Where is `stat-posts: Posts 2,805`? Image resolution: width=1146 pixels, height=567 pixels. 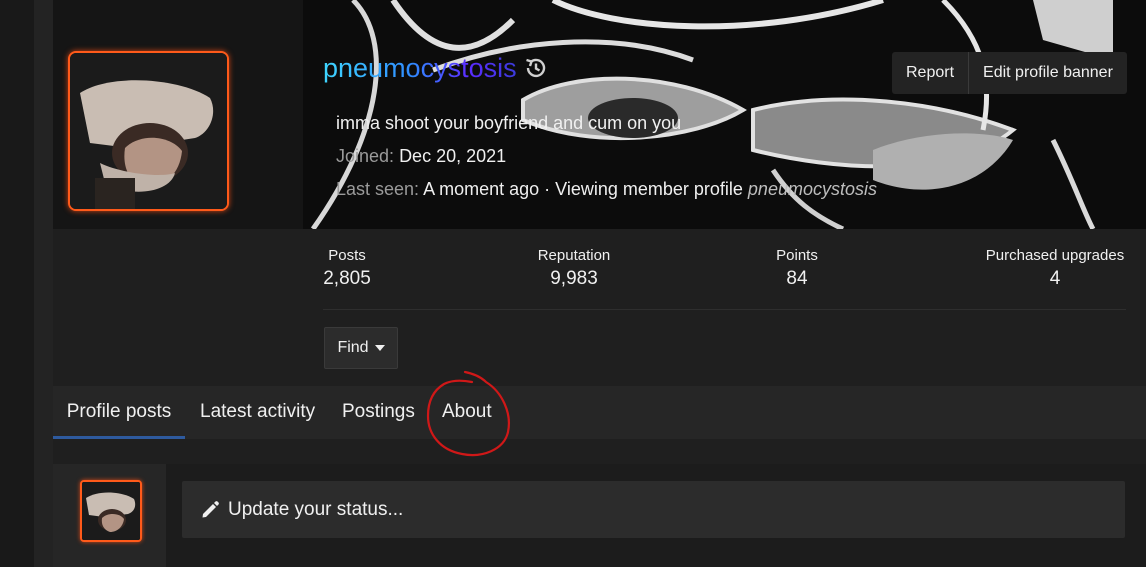
stat-posts: Posts 2,805 is located at coordinates (347, 268).